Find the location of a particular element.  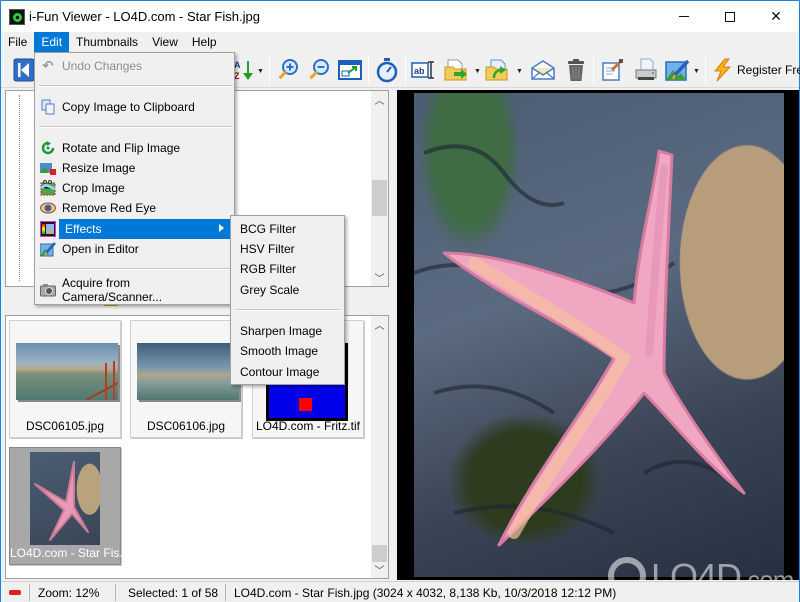

zoom-in-button is located at coordinates (288, 70).